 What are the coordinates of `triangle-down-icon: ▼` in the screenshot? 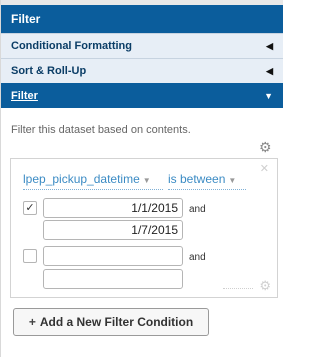 It's located at (268, 96).